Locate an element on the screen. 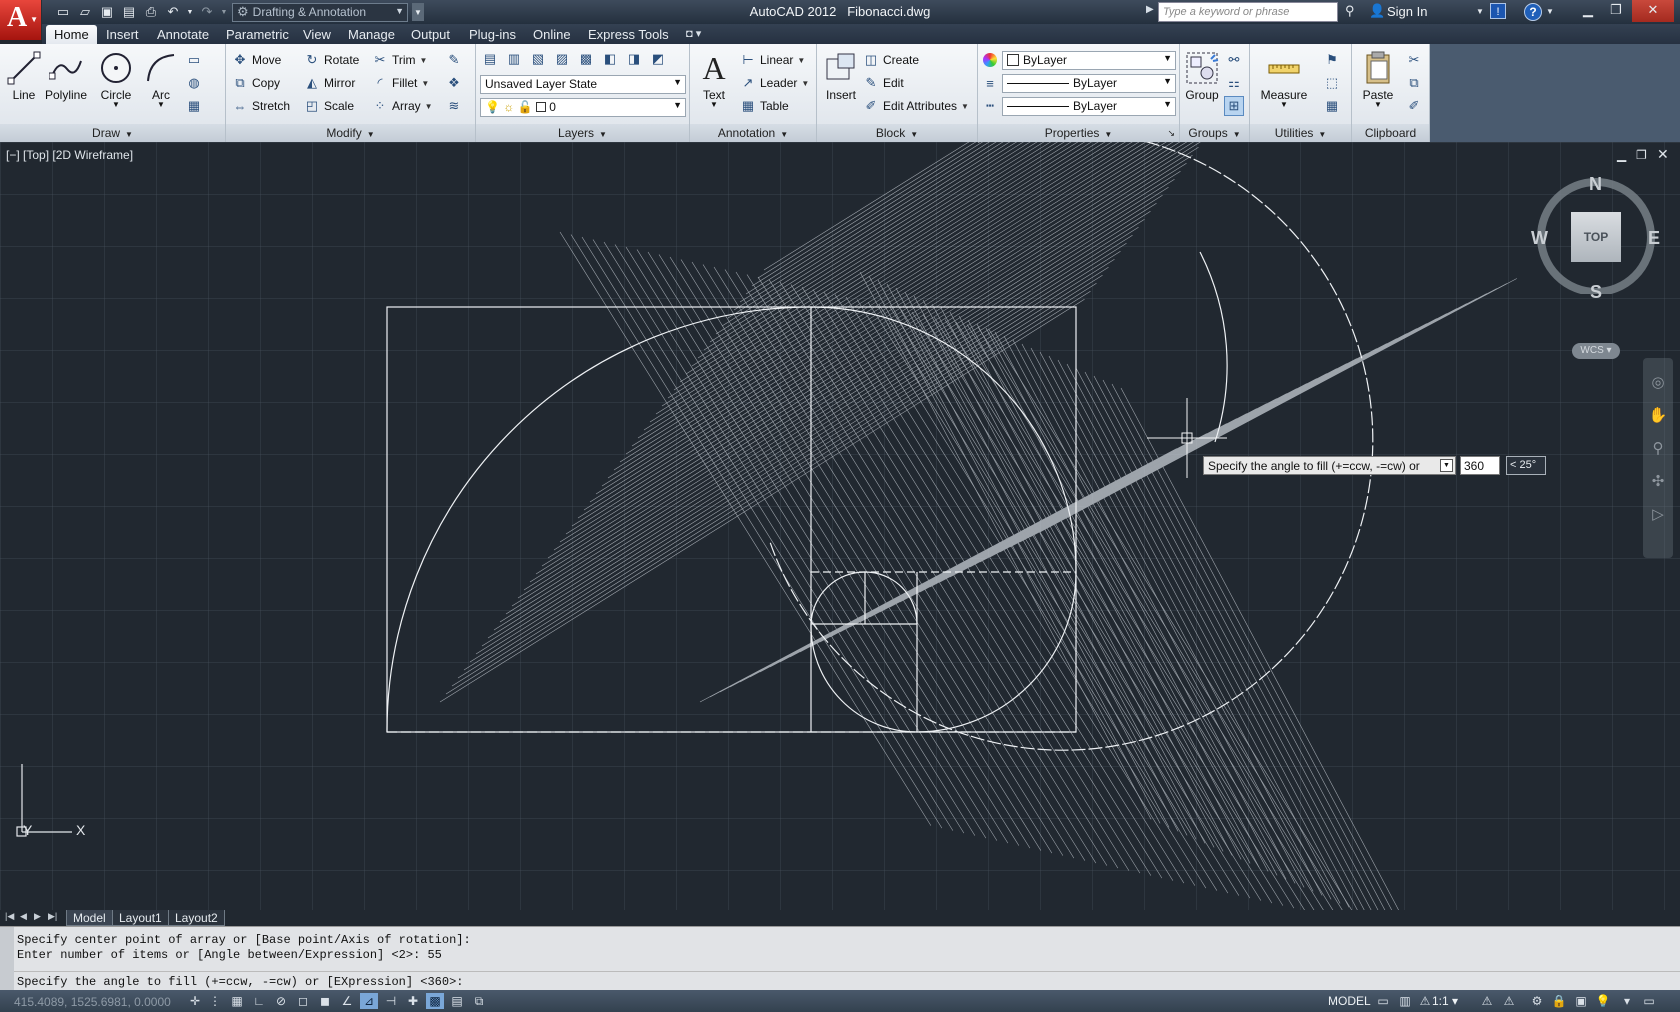 The image size is (1680, 1012). next-layout-icon: ▶ is located at coordinates (37, 916).